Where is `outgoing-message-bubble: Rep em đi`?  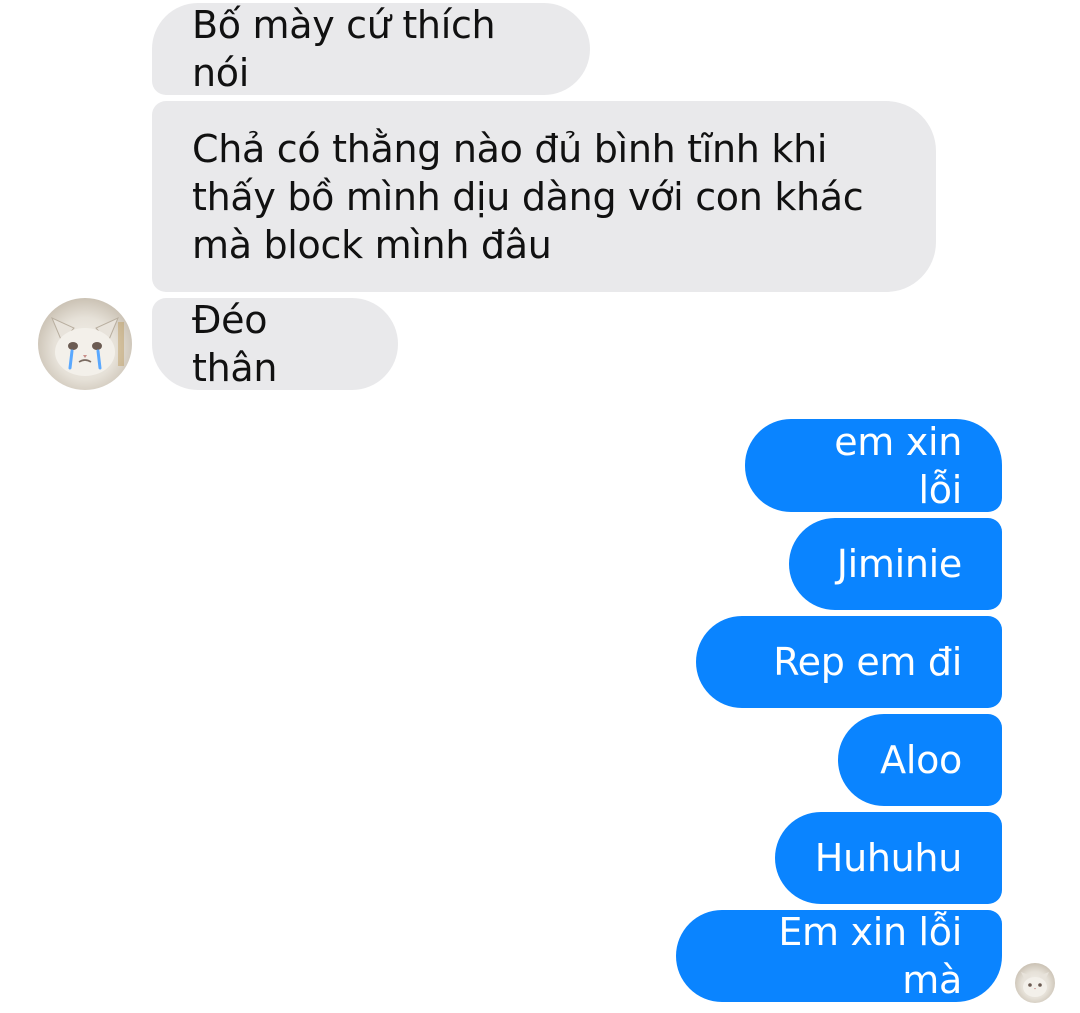 outgoing-message-bubble: Rep em đi is located at coordinates (849, 662).